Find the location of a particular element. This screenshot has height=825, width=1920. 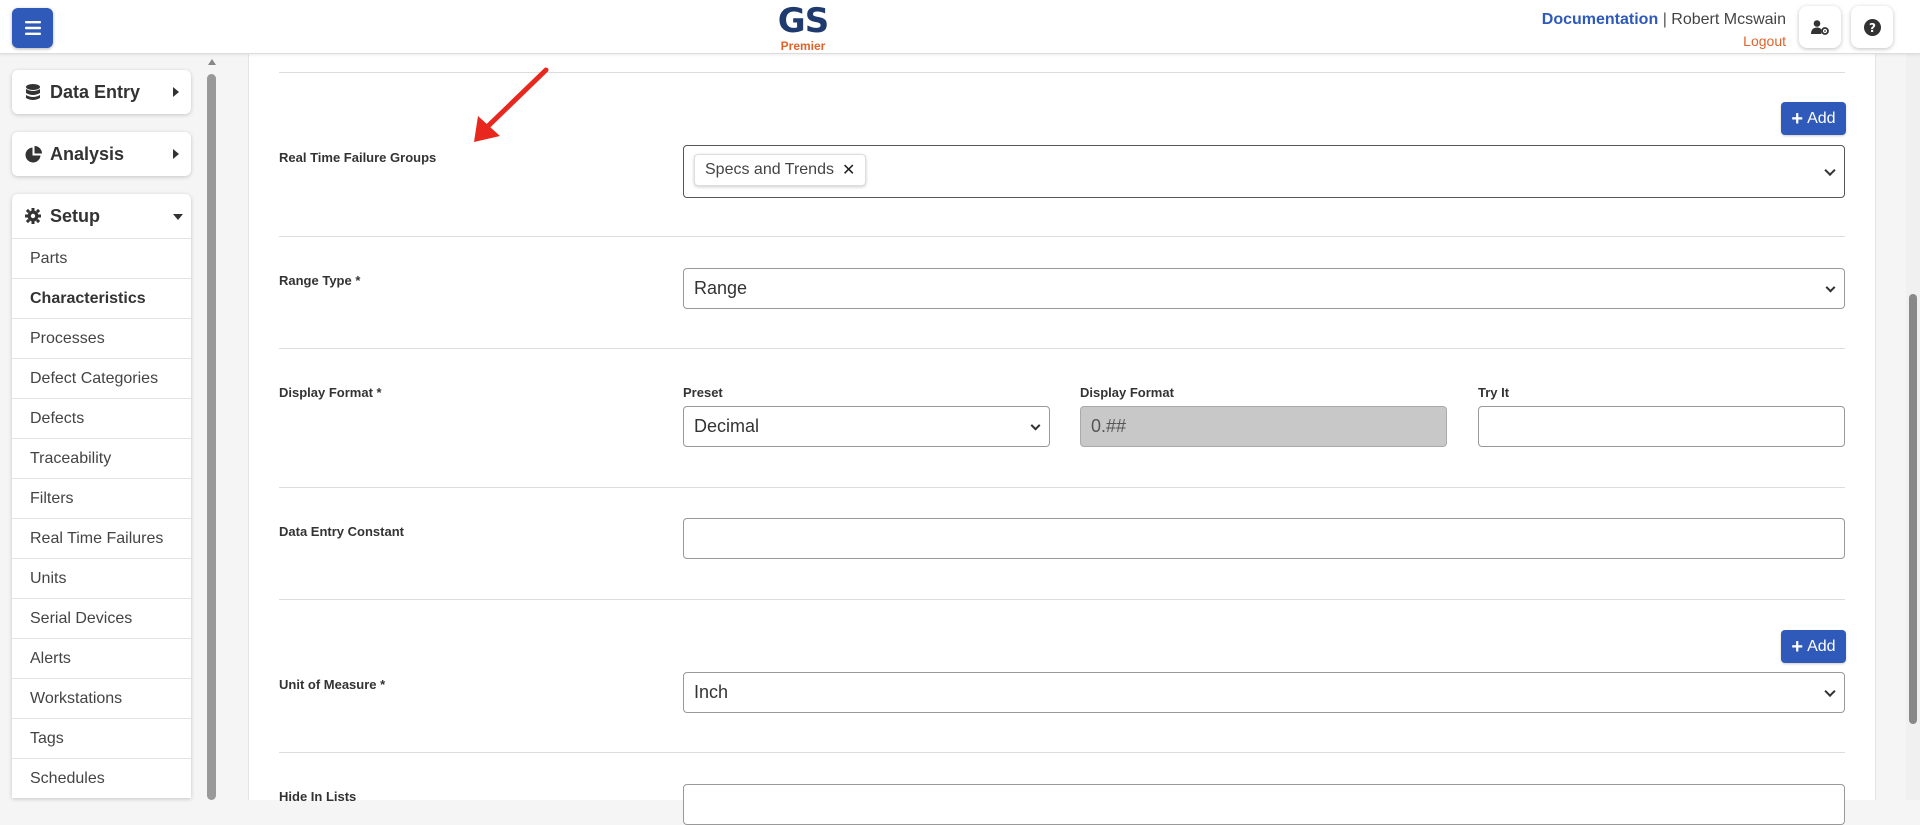

pie-chart-icon is located at coordinates (33, 154).